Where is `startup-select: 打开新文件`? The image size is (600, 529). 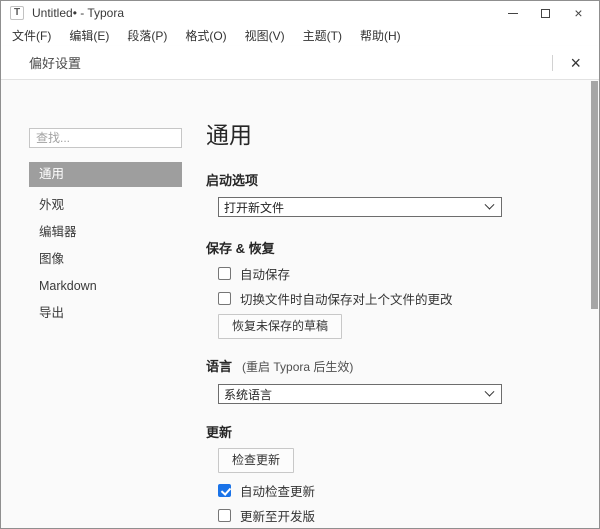
startup-select: 打开新文件 is located at coordinates (360, 207).